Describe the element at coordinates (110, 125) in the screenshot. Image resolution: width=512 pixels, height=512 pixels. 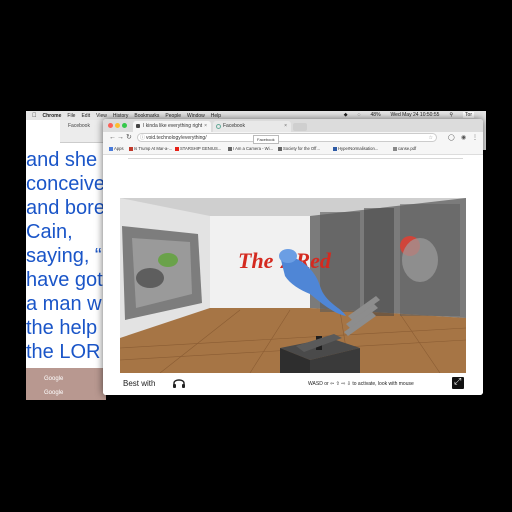
I see `close-window-button` at that location.